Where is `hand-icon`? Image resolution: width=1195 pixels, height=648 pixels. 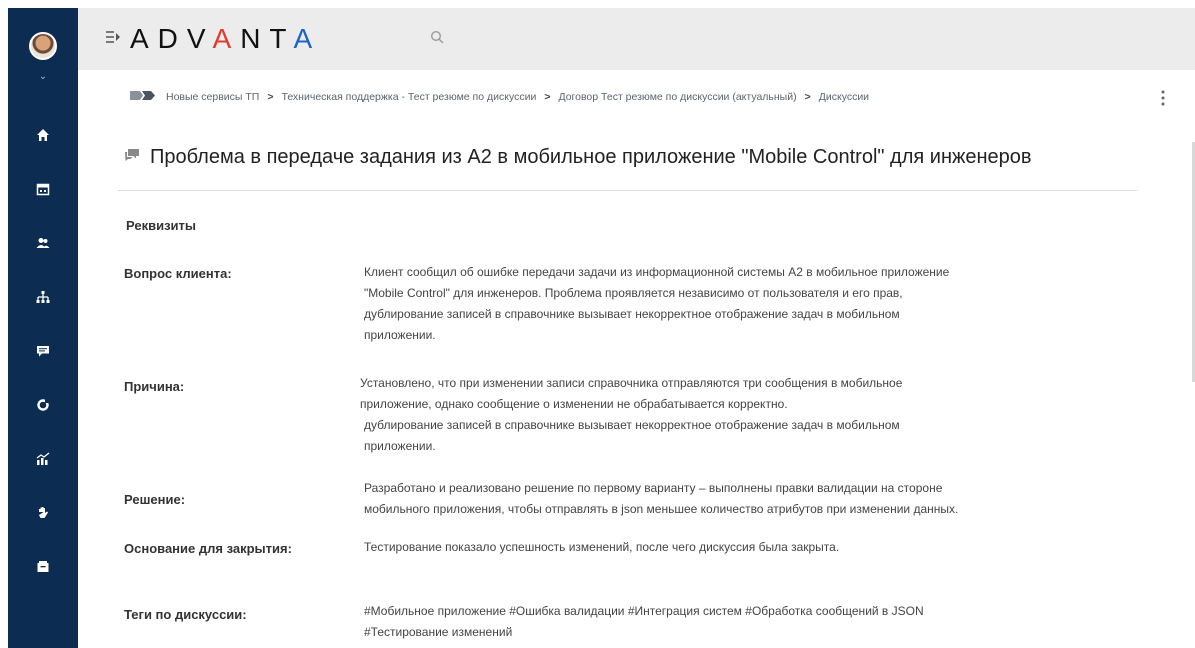
hand-icon is located at coordinates (43, 515).